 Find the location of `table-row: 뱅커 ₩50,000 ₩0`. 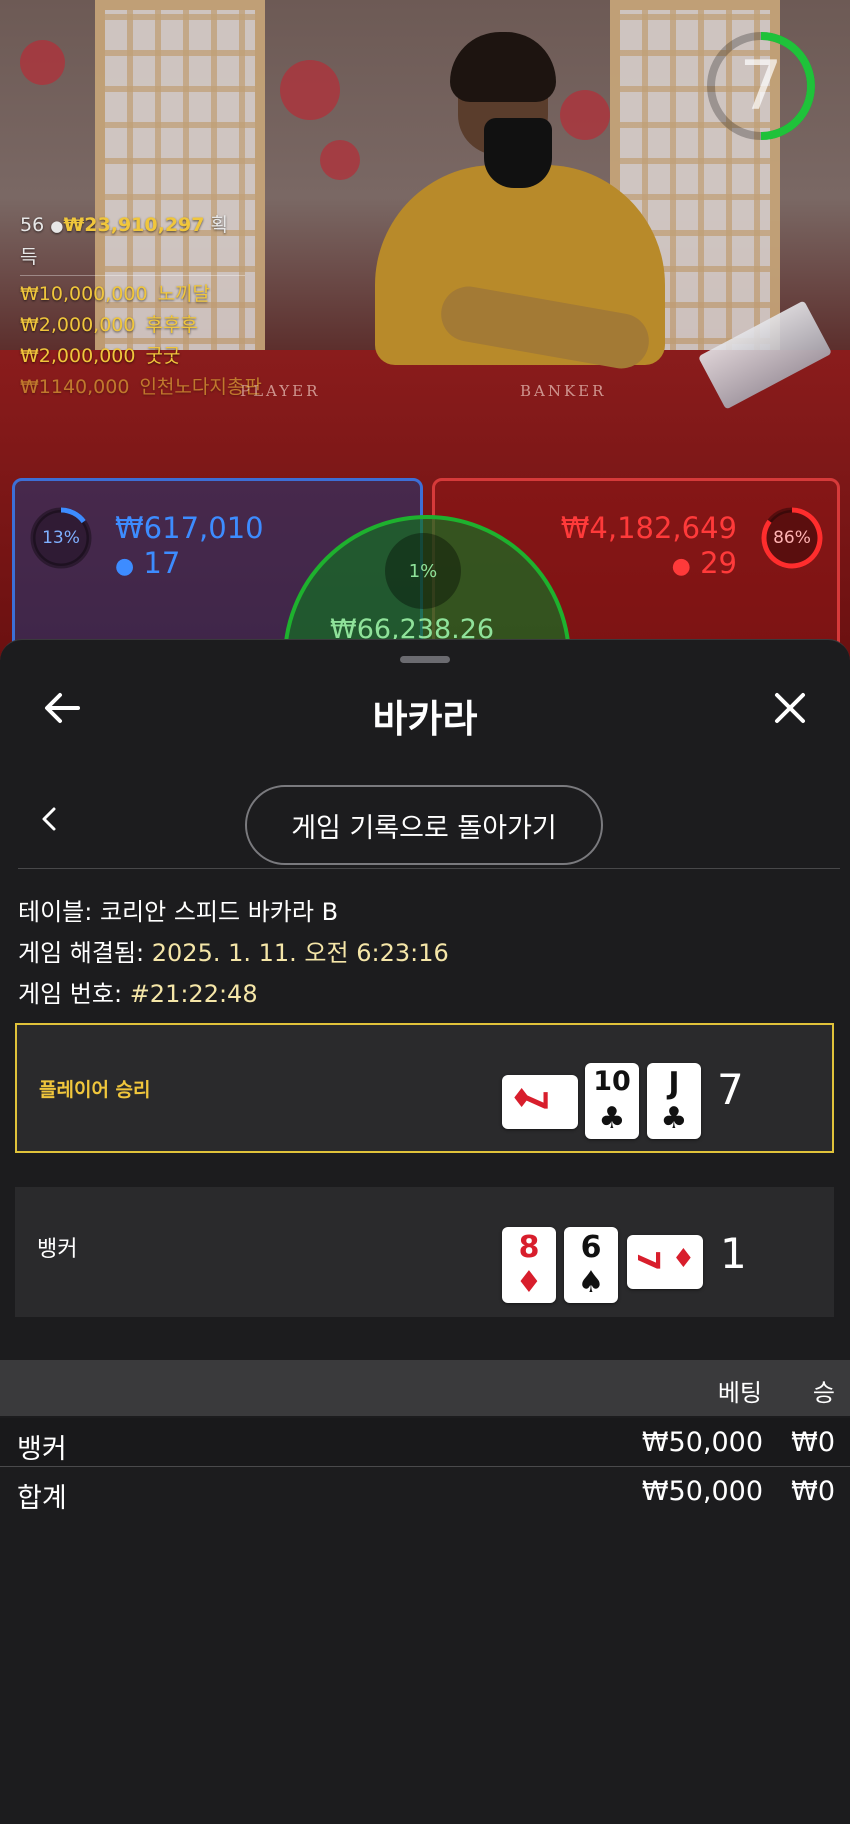

table-row: 뱅커 ₩50,000 ₩0 is located at coordinates (425, 1442).